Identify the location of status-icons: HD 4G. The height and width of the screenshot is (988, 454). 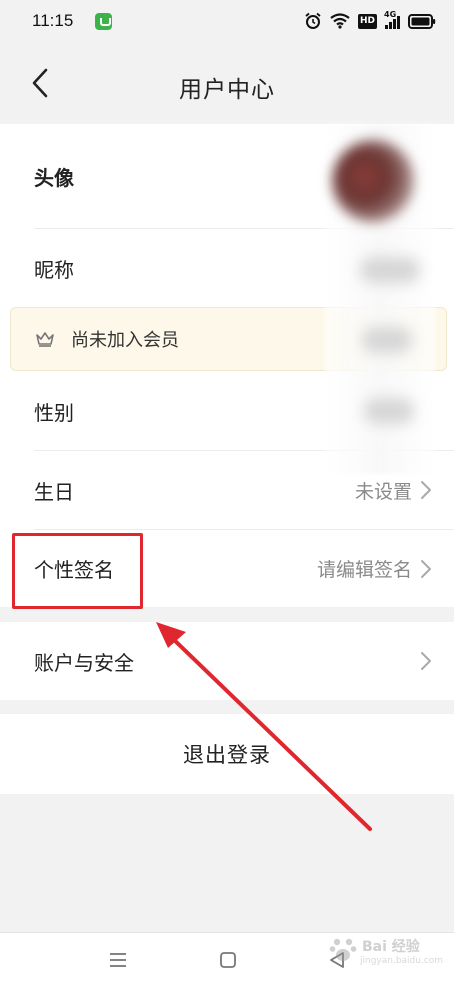
(370, 20).